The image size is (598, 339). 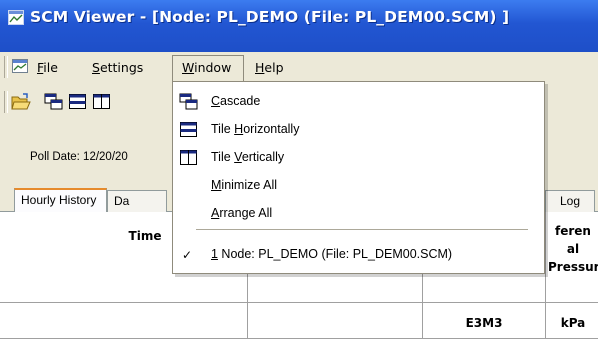 What do you see at coordinates (358, 157) in the screenshot?
I see `menu-item-tile-vertically: Tile Vertically` at bounding box center [358, 157].